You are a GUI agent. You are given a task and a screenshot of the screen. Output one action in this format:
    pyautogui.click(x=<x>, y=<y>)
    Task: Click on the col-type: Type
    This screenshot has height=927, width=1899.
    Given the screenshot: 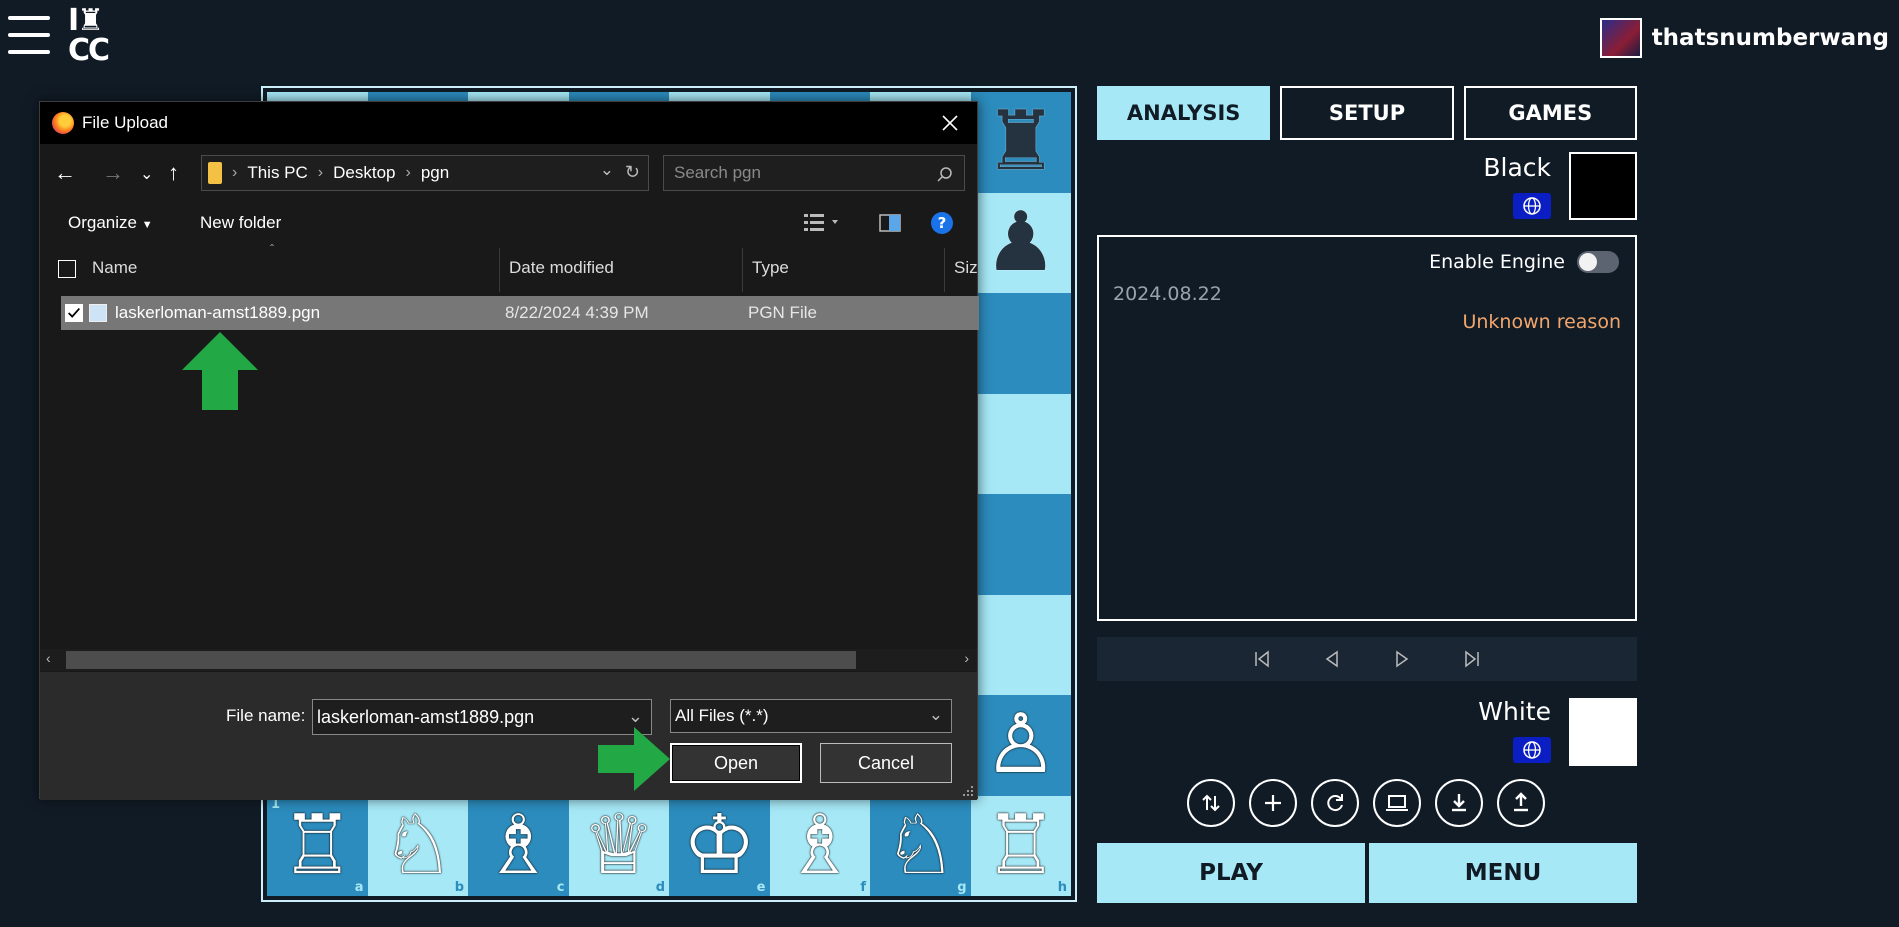 What is the action you would take?
    pyautogui.click(x=770, y=268)
    